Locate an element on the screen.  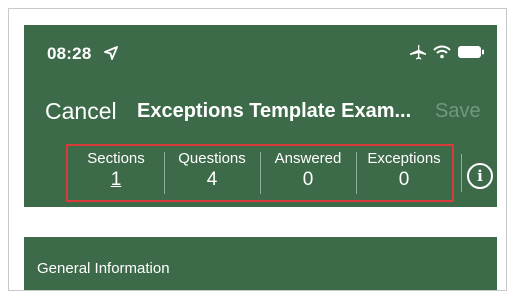
counter-questions: Questions 4 is located at coordinates (212, 173).